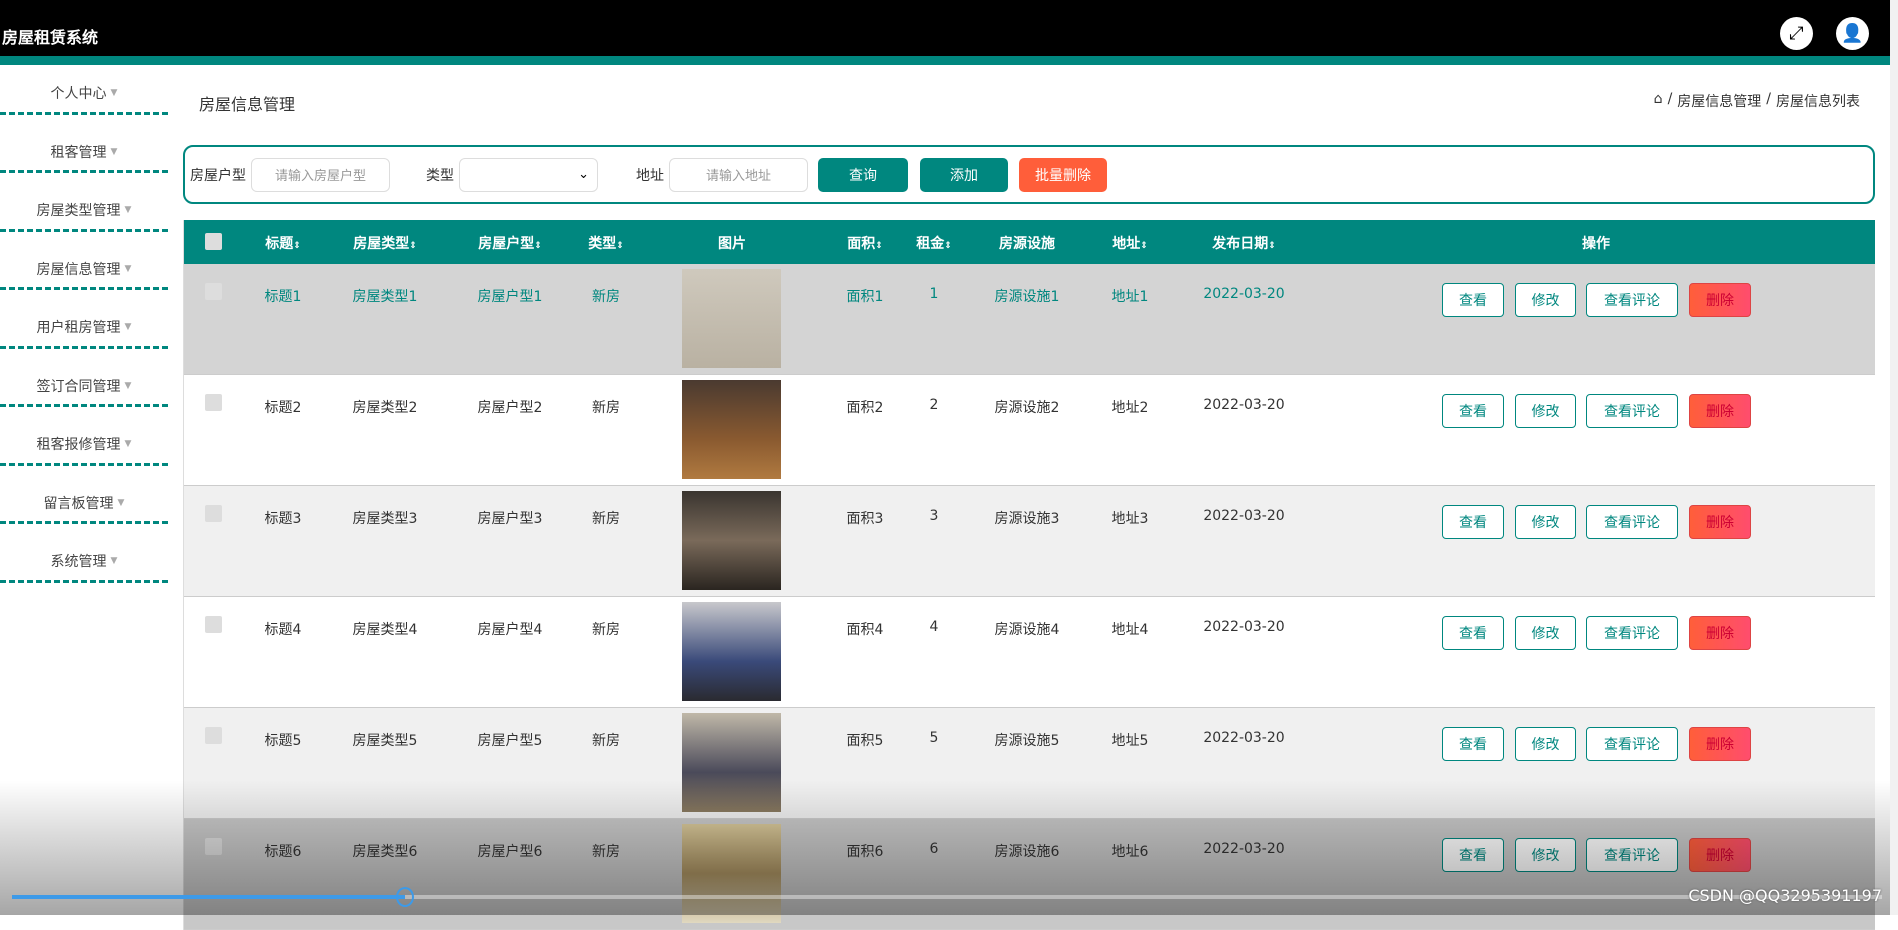 The image size is (1898, 930). What do you see at coordinates (385, 243) in the screenshot?
I see `column-header: 房屋类型⇕` at bounding box center [385, 243].